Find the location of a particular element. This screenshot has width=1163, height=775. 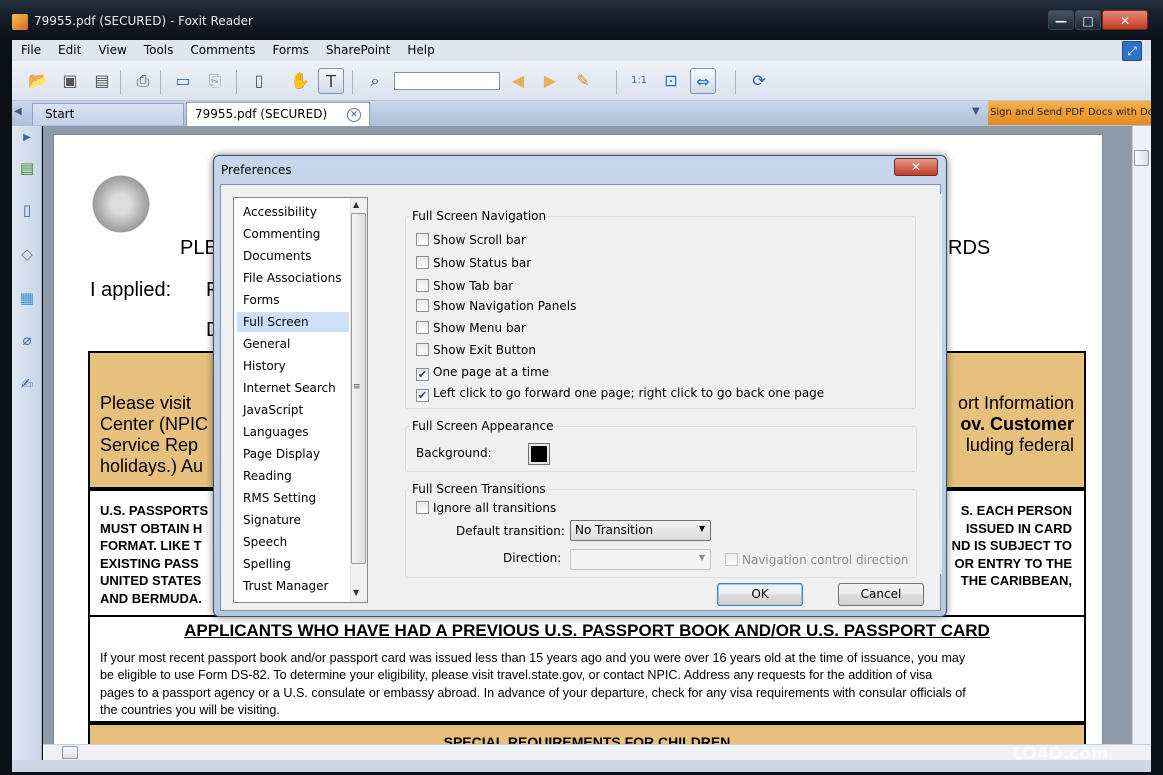

option-show-scroll-bar: Show Scroll bar is located at coordinates (471, 241).